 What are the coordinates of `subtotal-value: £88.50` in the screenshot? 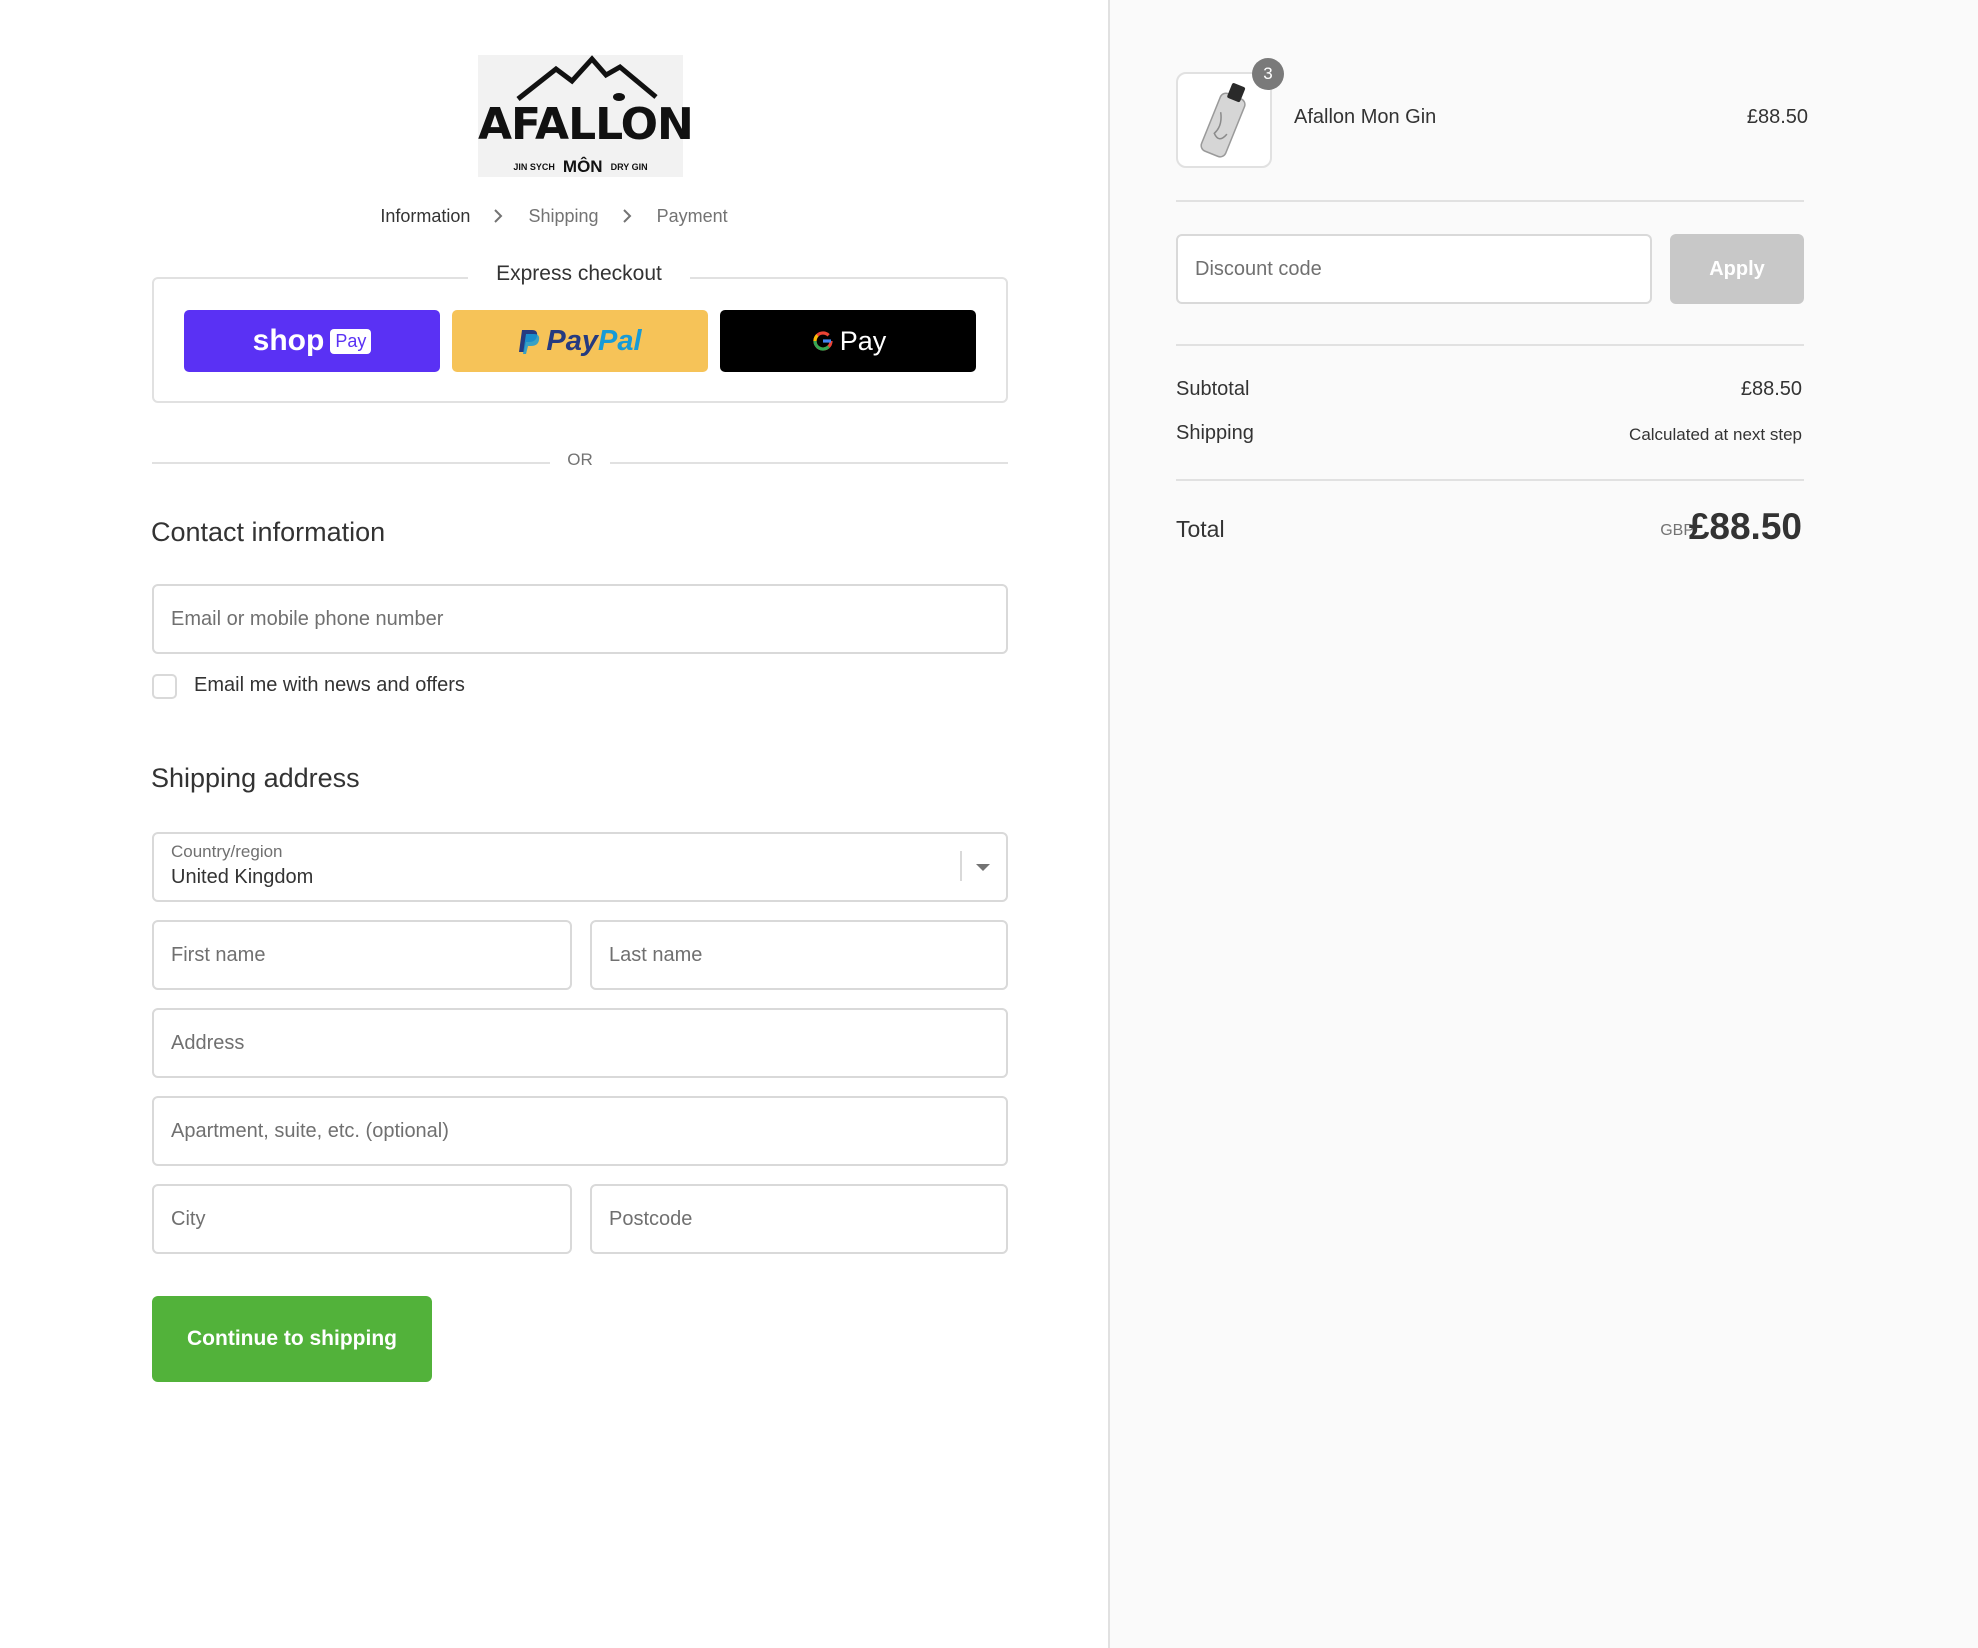 It's located at (1771, 389).